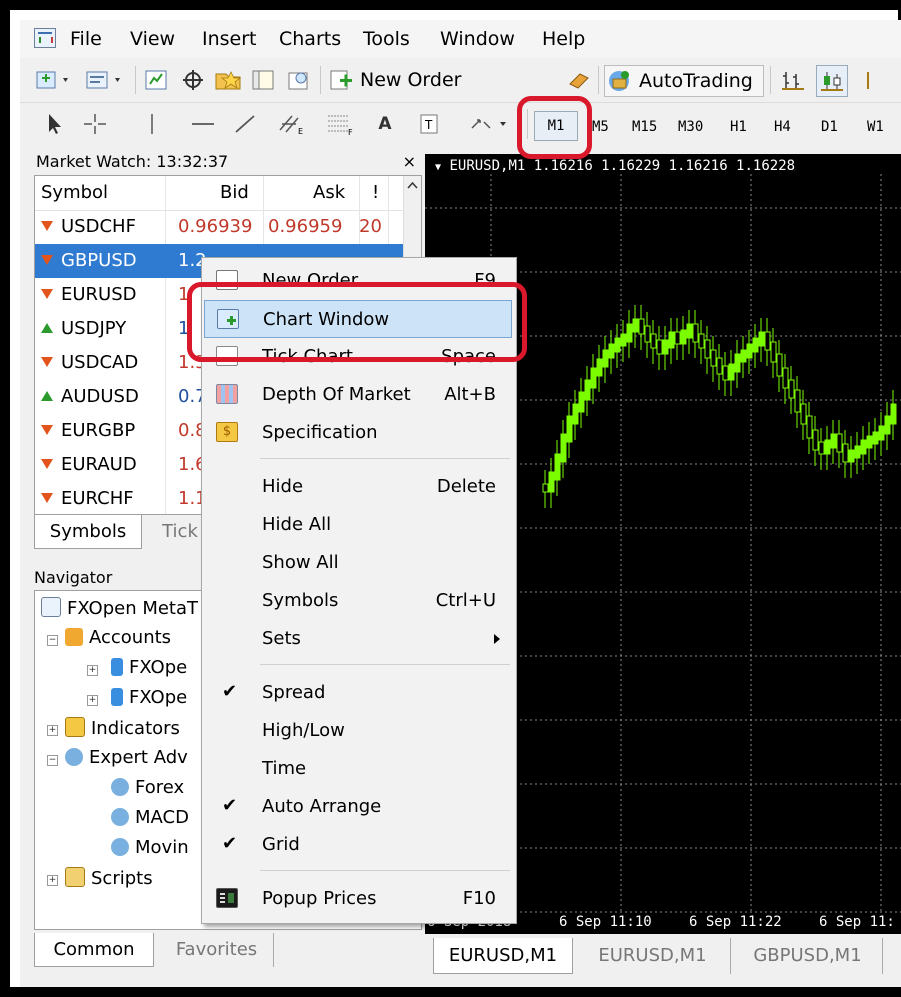 The height and width of the screenshot is (997, 901). I want to click on market-watch-icon, so click(157, 80).